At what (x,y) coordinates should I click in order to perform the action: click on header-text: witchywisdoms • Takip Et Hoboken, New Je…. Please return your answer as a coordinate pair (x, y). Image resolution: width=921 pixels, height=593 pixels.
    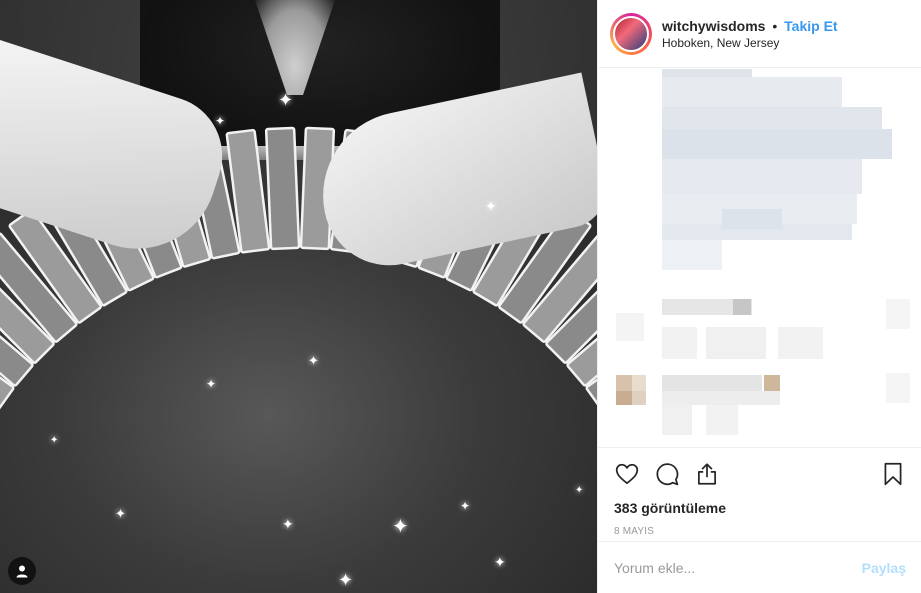
    Looking at the image, I should click on (750, 33).